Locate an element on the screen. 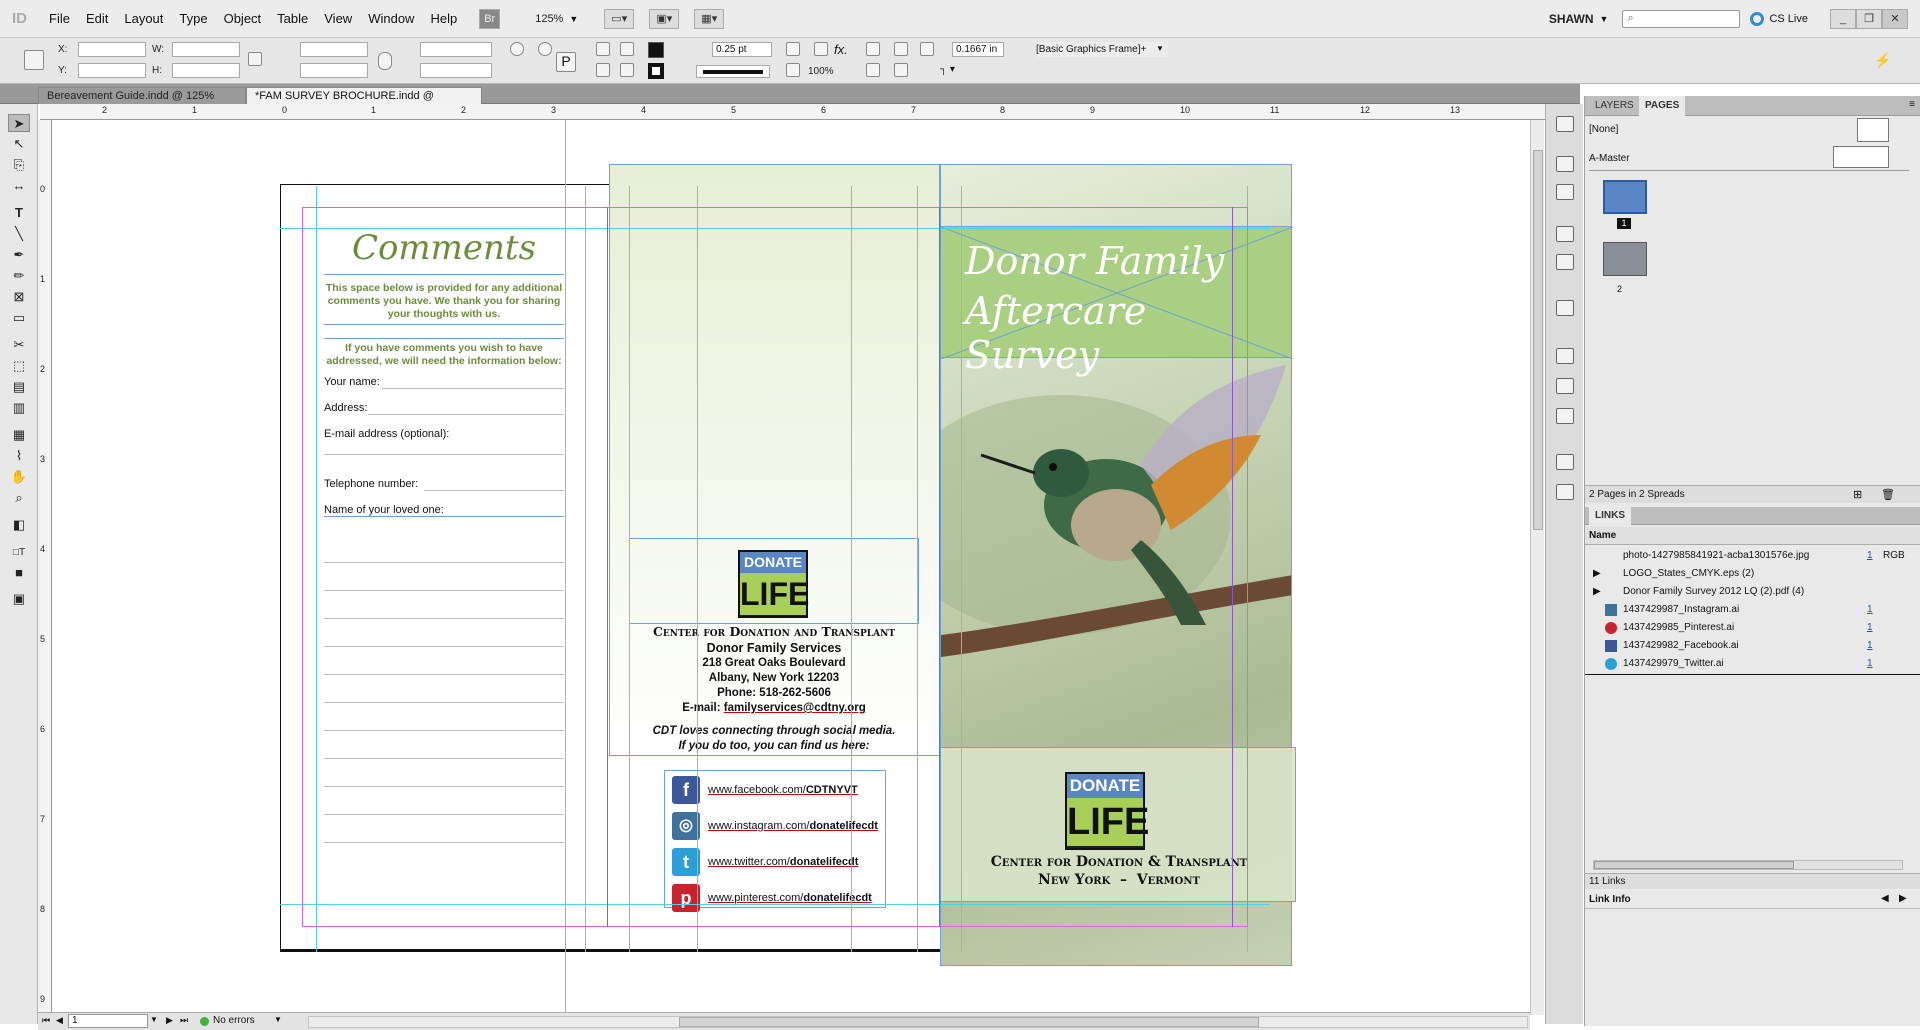 The image size is (1920, 1030). link-row: ▶ LOGO_States_CMYK.eps (2) is located at coordinates (1742, 574).